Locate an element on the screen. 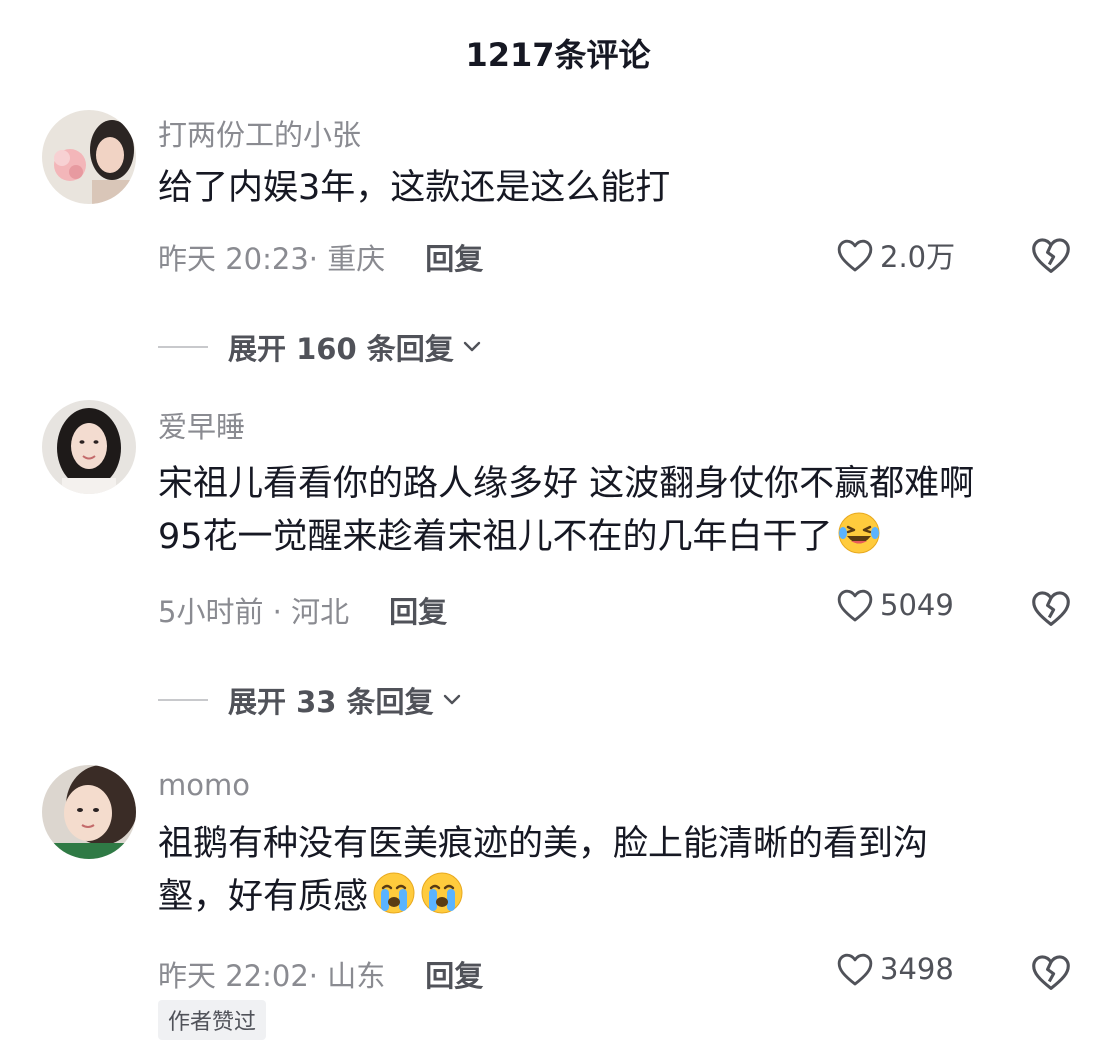 The width and height of the screenshot is (1116, 1040). laugh-cry-emoji is located at coordinates (859, 533).